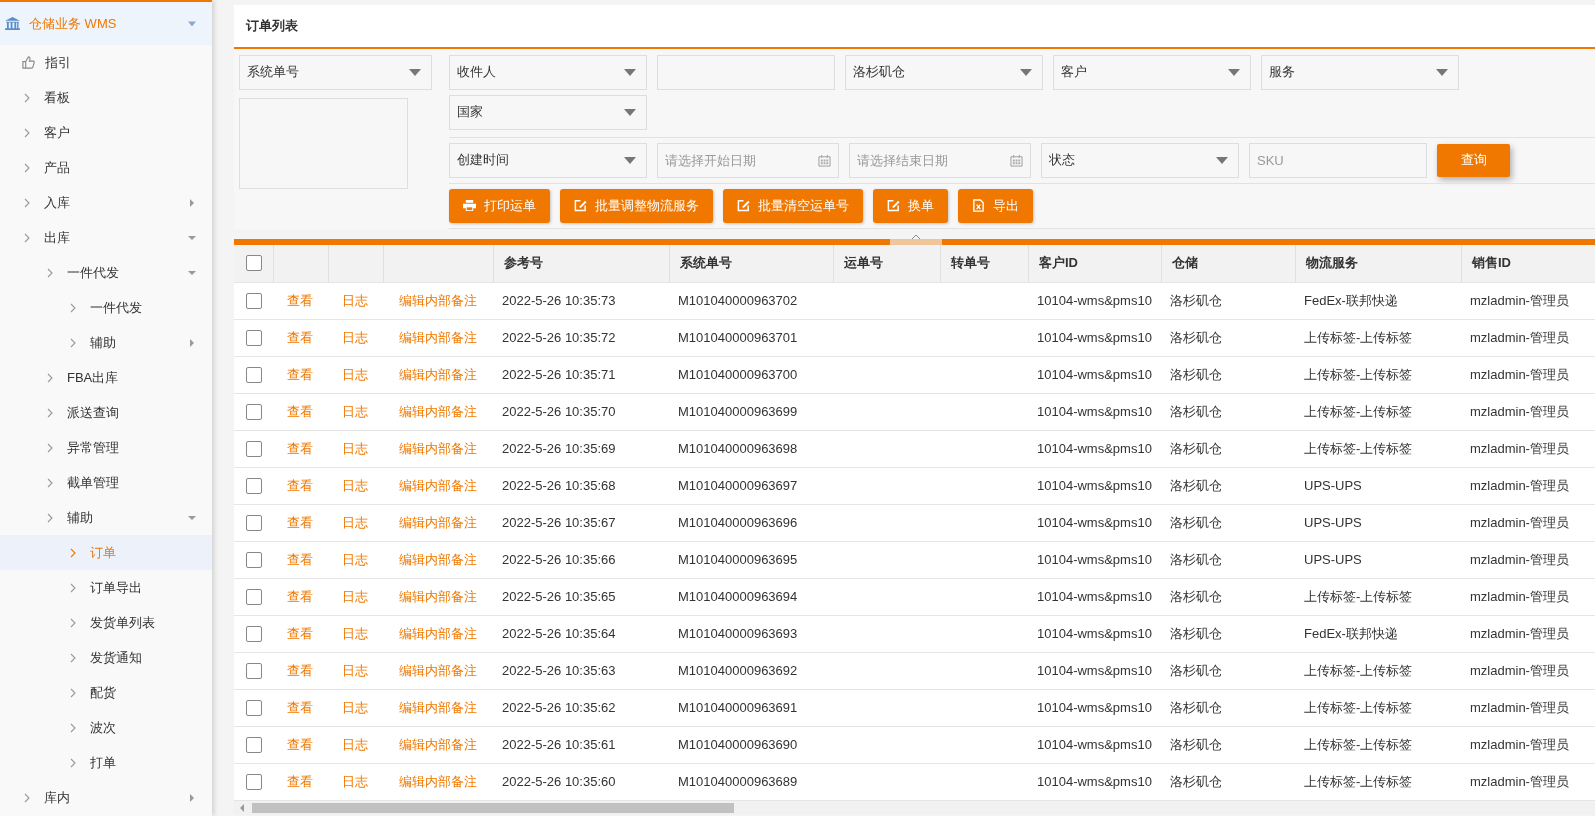 Image resolution: width=1595 pixels, height=816 pixels. Describe the element at coordinates (748, 160) in the screenshot. I see `date-field: 请选择开始日期` at that location.